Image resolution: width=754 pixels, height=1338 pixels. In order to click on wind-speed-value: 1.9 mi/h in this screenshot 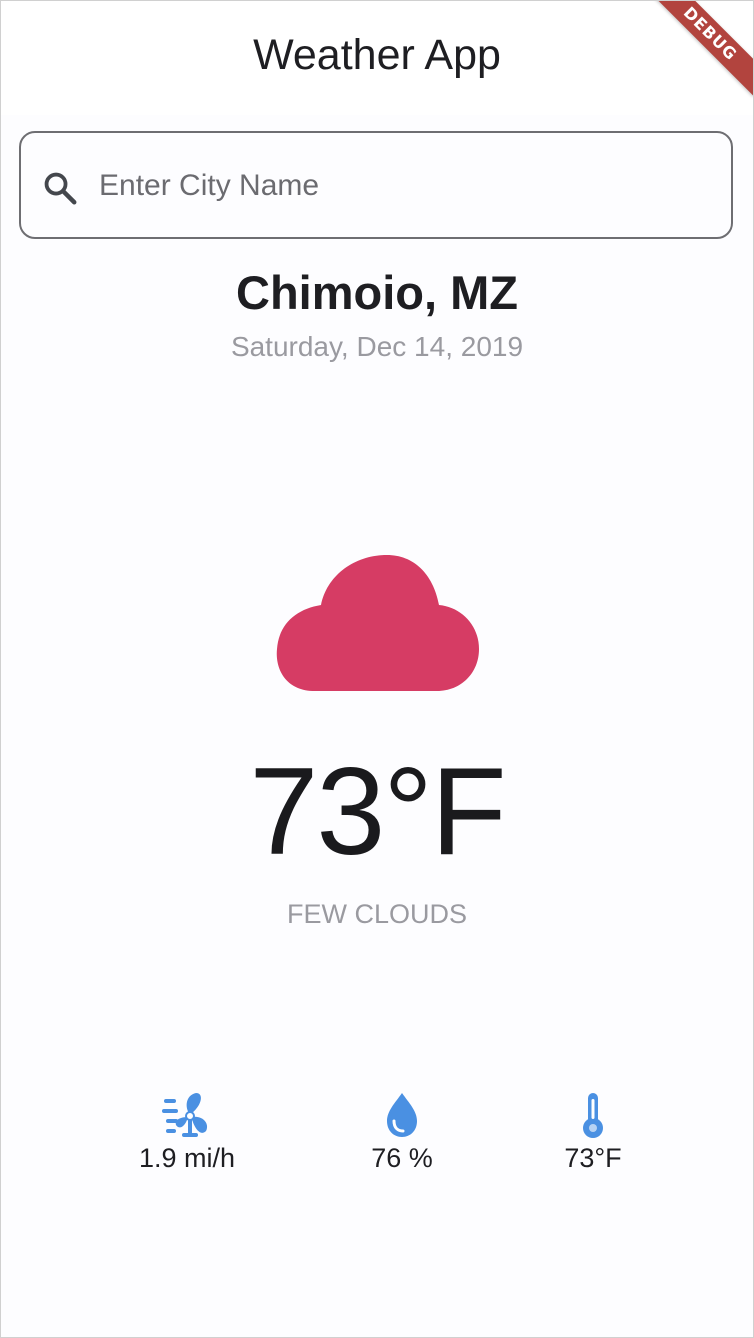, I will do `click(187, 1158)`.